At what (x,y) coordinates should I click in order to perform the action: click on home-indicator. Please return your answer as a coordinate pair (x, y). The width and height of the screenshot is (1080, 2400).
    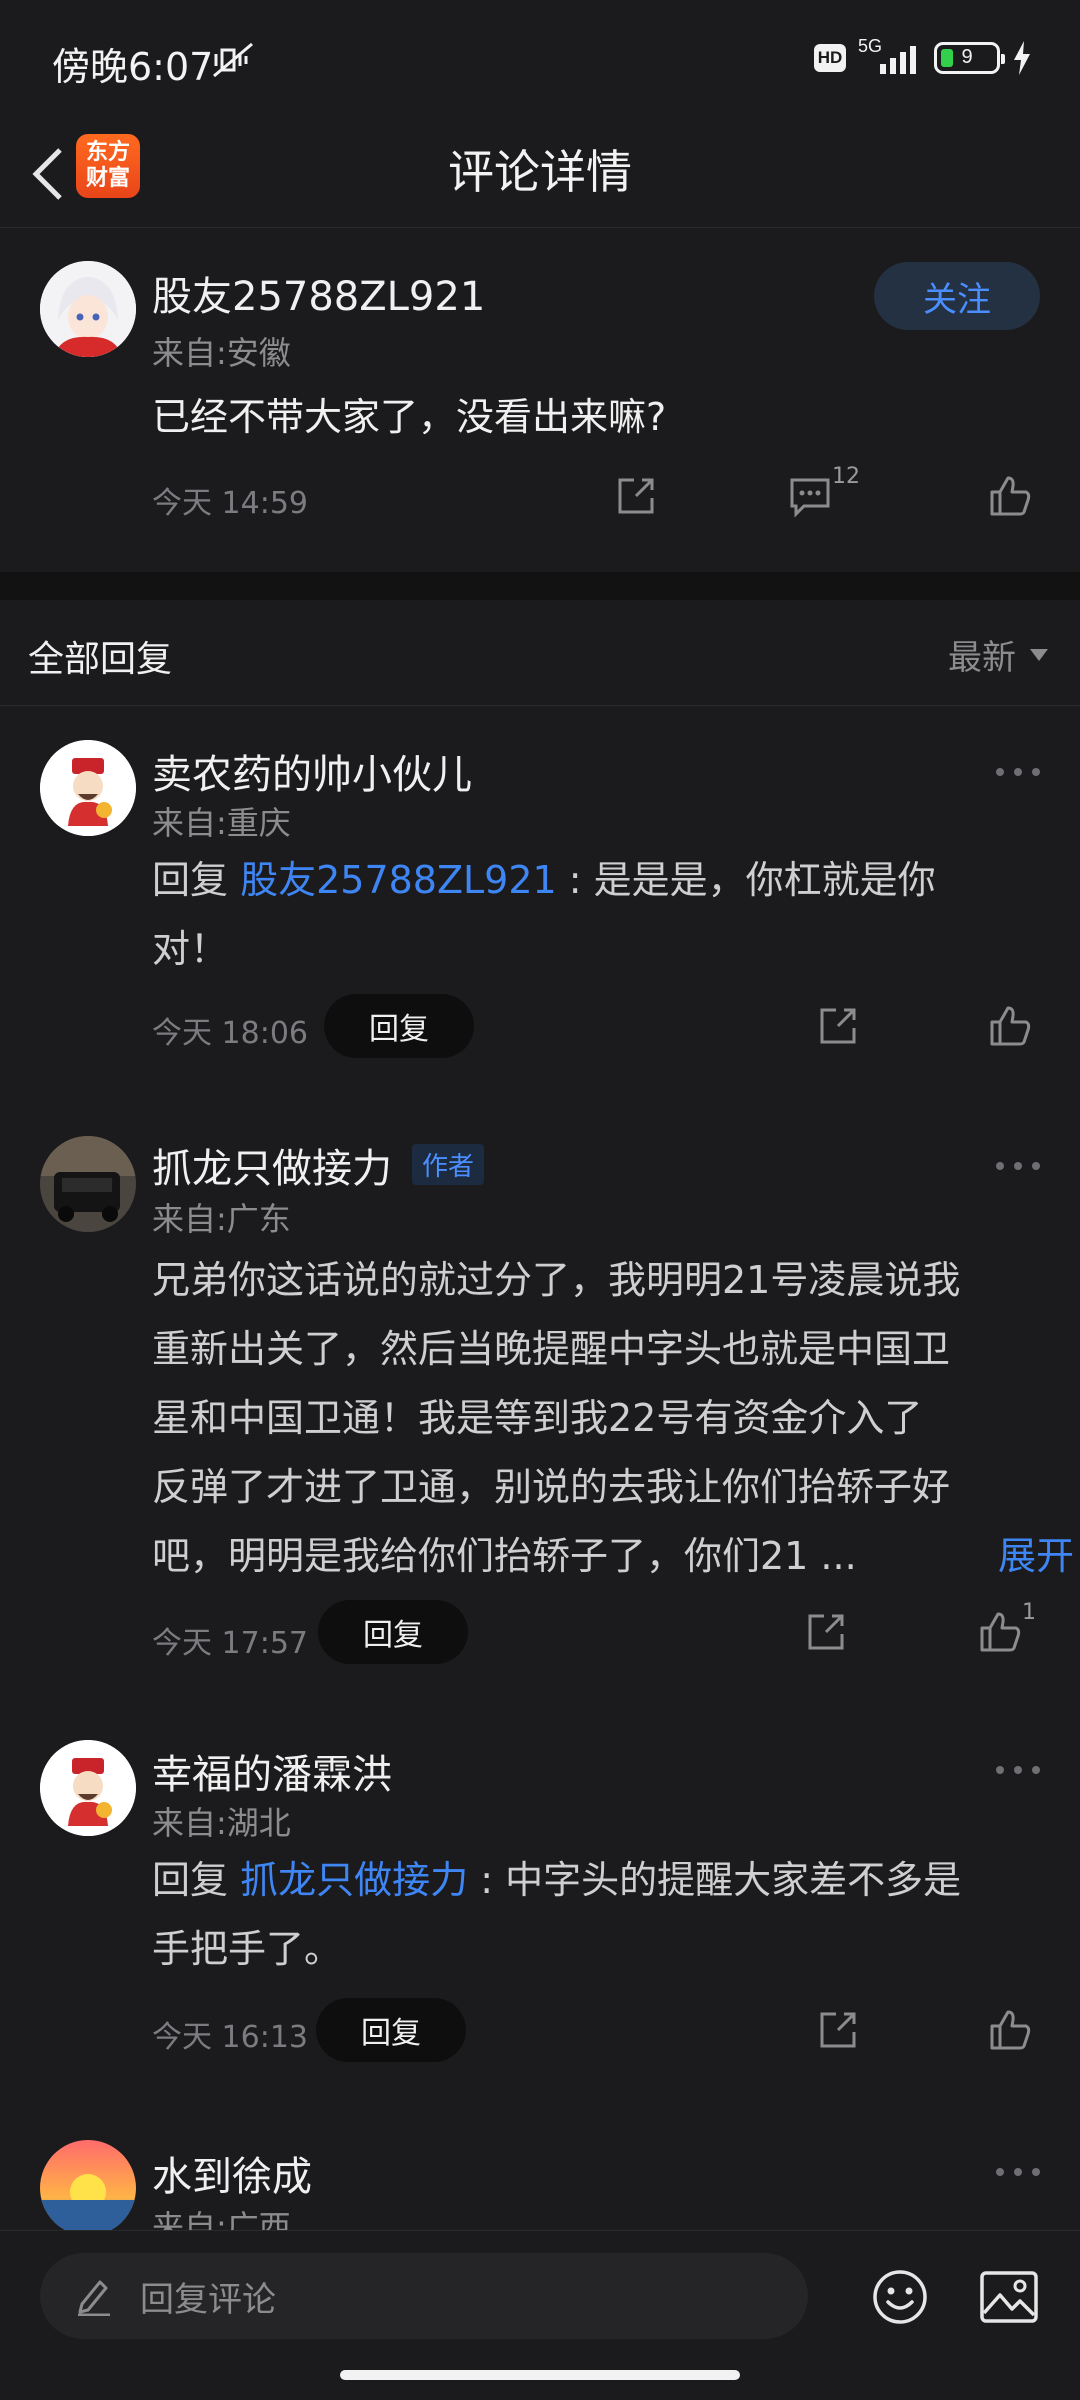
    Looking at the image, I should click on (540, 2375).